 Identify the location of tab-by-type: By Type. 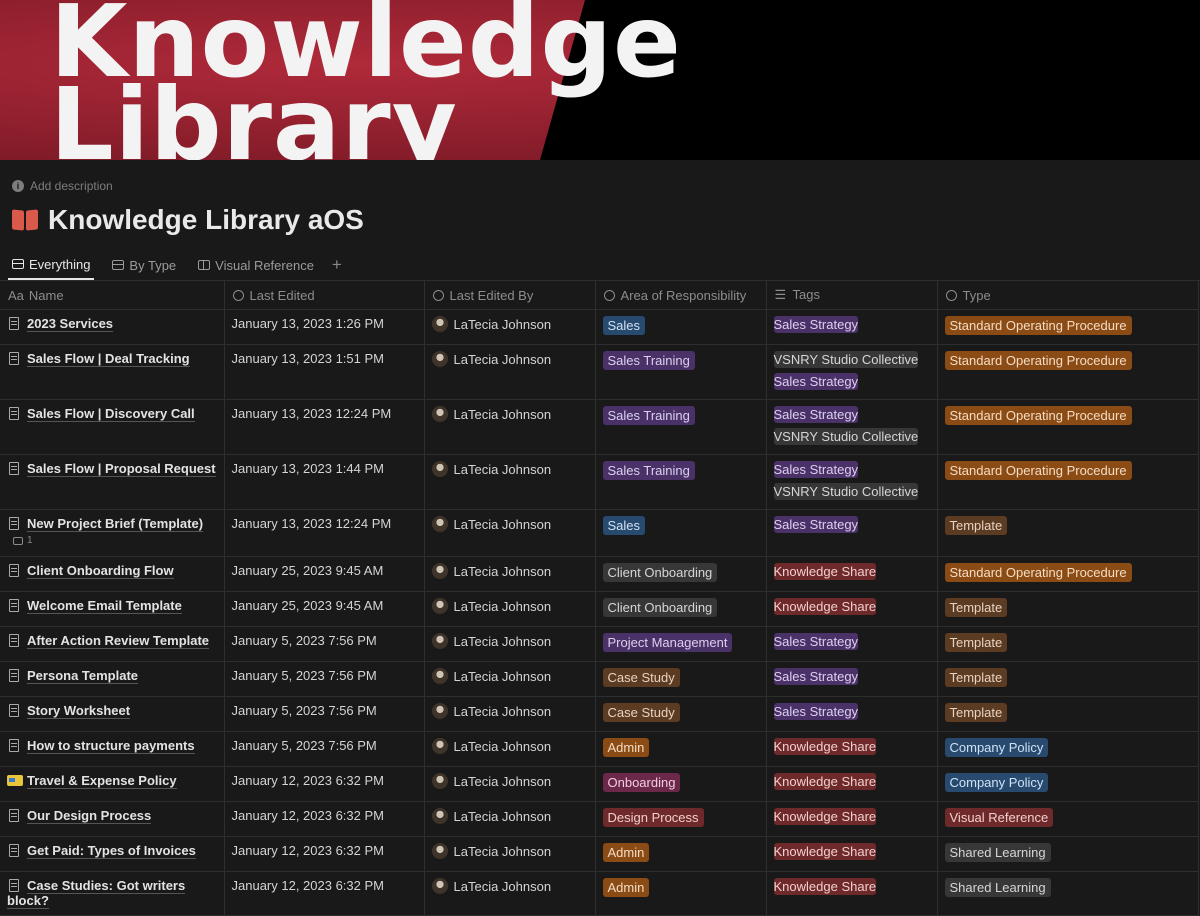
(144, 265).